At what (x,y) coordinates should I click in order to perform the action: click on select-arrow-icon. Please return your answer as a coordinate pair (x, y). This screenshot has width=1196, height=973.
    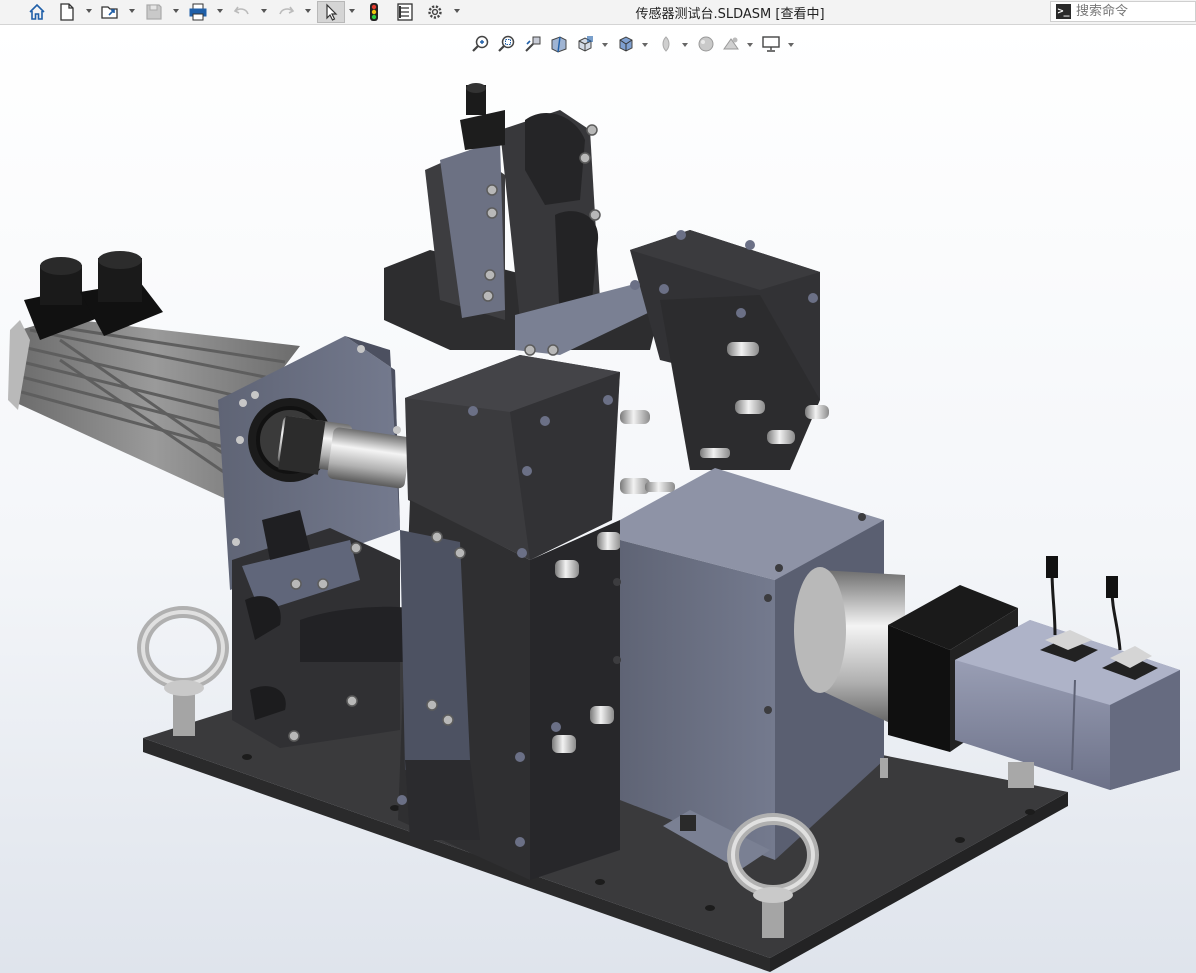
    Looking at the image, I should click on (331, 12).